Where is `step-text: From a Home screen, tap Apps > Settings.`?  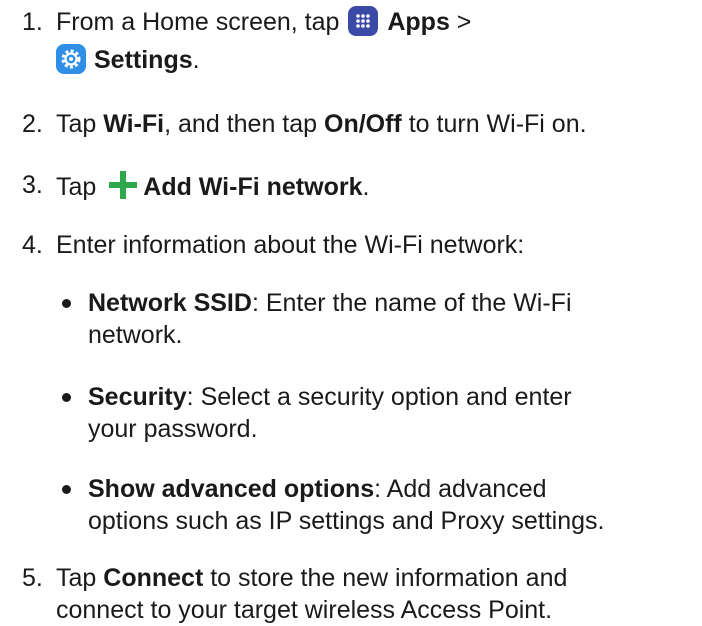 step-text: From a Home screen, tap Apps > Settings. is located at coordinates (263, 41).